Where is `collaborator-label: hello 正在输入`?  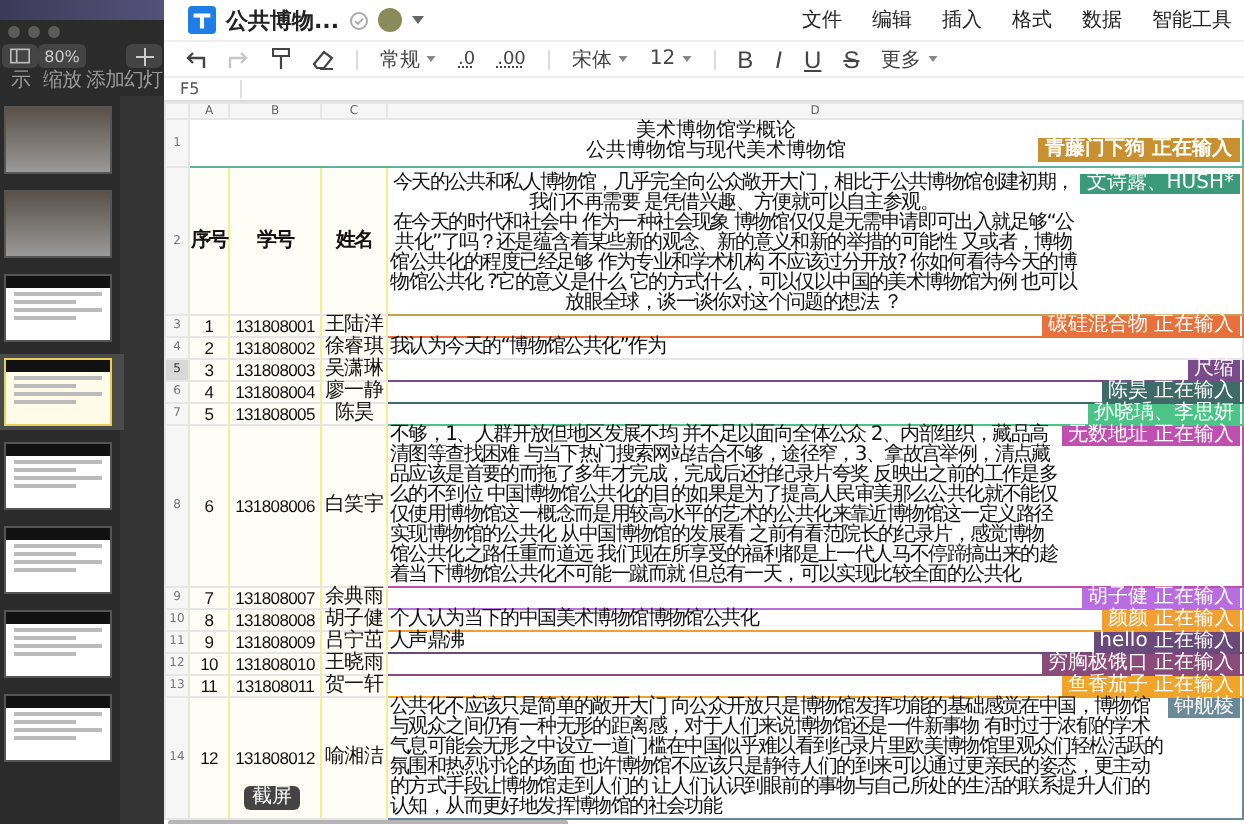 collaborator-label: hello 正在输入 is located at coordinates (1166, 642).